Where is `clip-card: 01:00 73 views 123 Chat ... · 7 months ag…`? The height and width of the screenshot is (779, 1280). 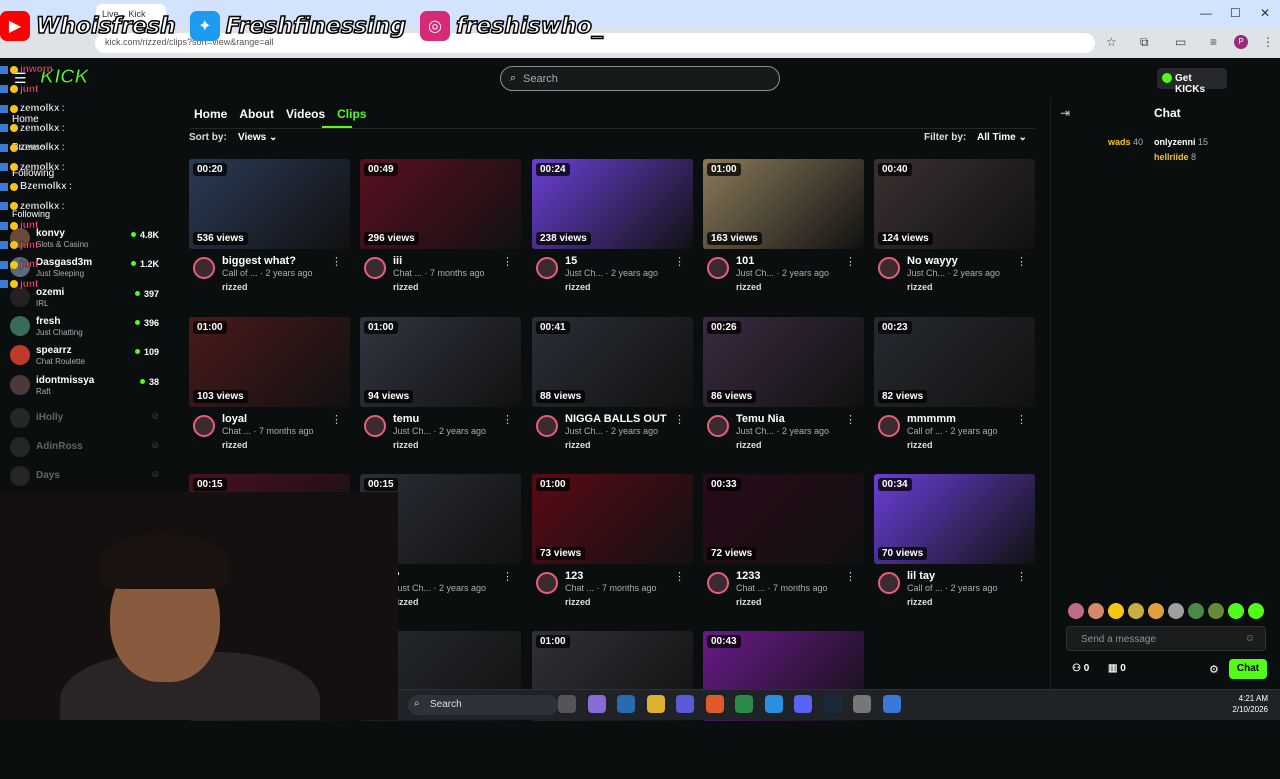
clip-card: 01:00 73 views 123 Chat ... · 7 months ag… is located at coordinates (612, 548).